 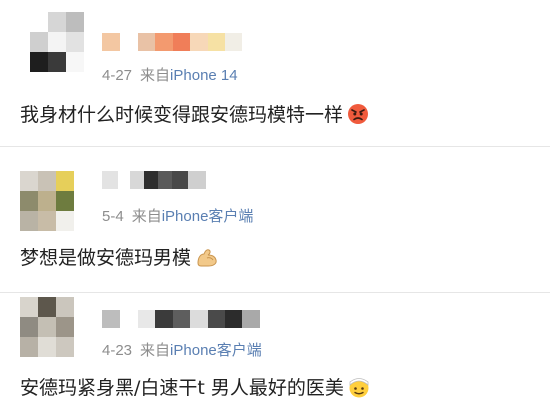 What do you see at coordinates (117, 350) in the screenshot?
I see `comment-date: 4-23` at bounding box center [117, 350].